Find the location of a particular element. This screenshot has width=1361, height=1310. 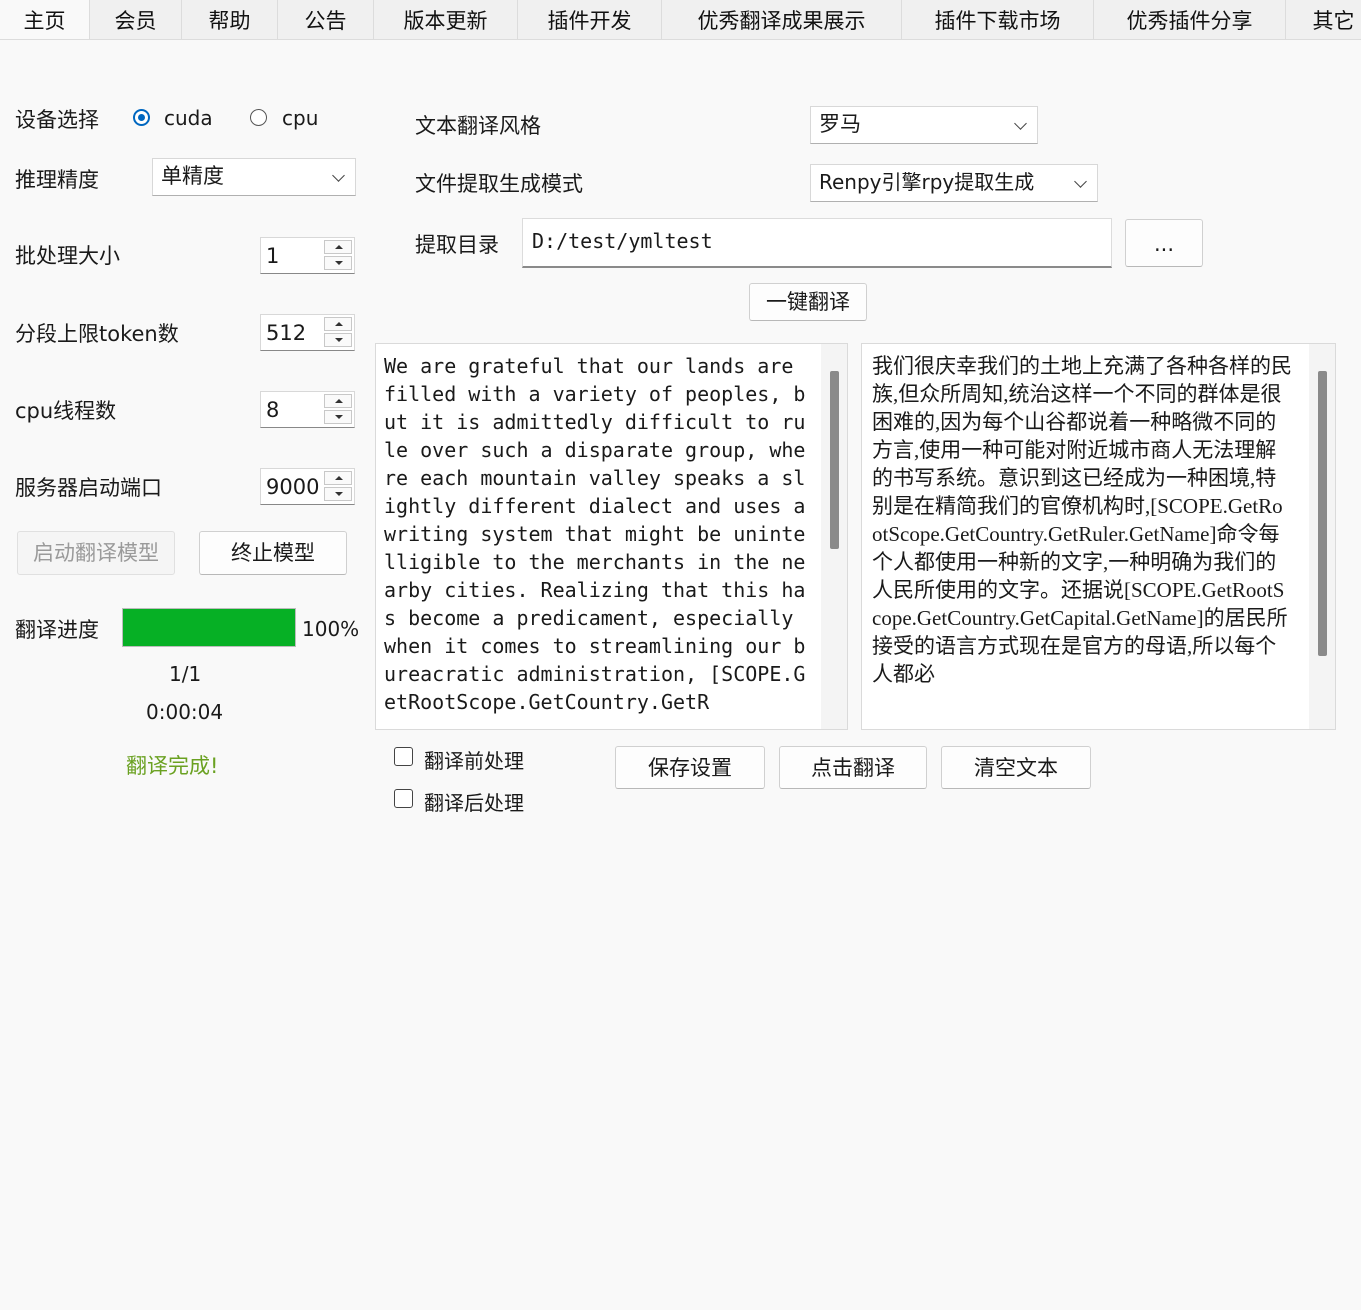

dir-value: D:/test/ymltest is located at coordinates (622, 241).